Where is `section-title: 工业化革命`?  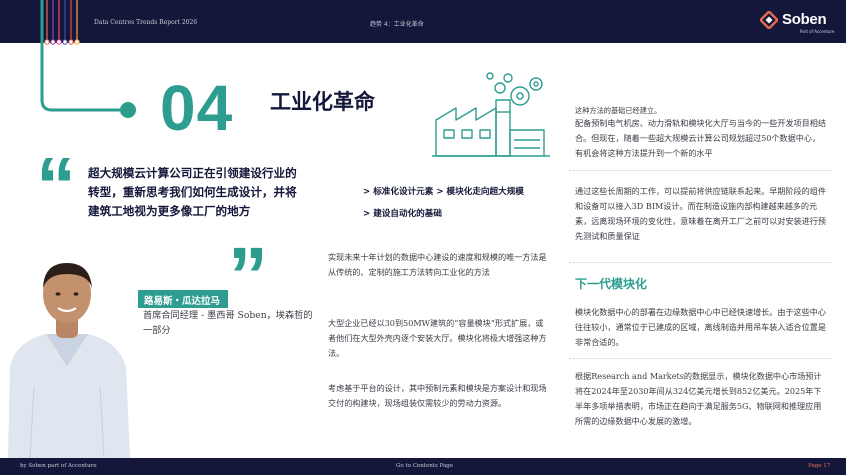 section-title: 工业化革命 is located at coordinates (322, 102).